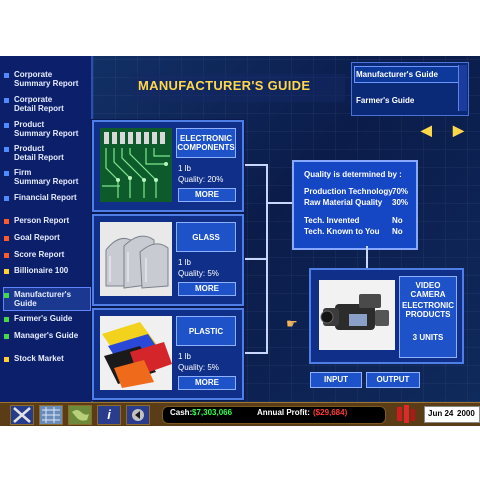 The height and width of the screenshot is (480, 480). I want to click on quality-row-label: Tech. Invented, so click(332, 220).